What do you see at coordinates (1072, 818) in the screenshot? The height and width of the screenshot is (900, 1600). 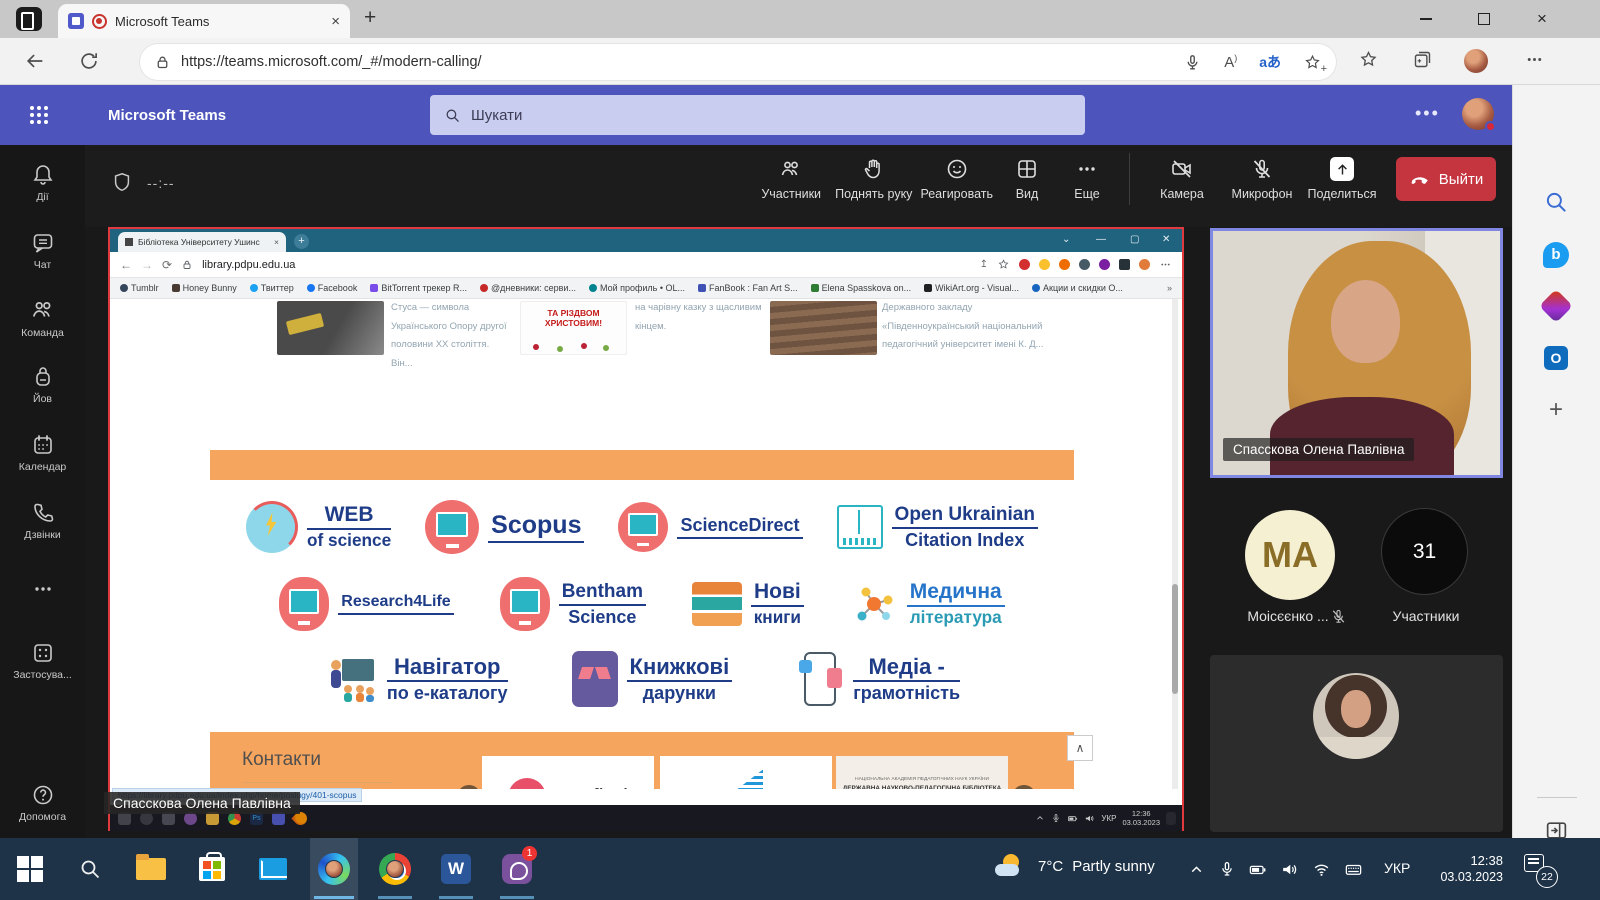 I see `shared-tray-battery-icon` at bounding box center [1072, 818].